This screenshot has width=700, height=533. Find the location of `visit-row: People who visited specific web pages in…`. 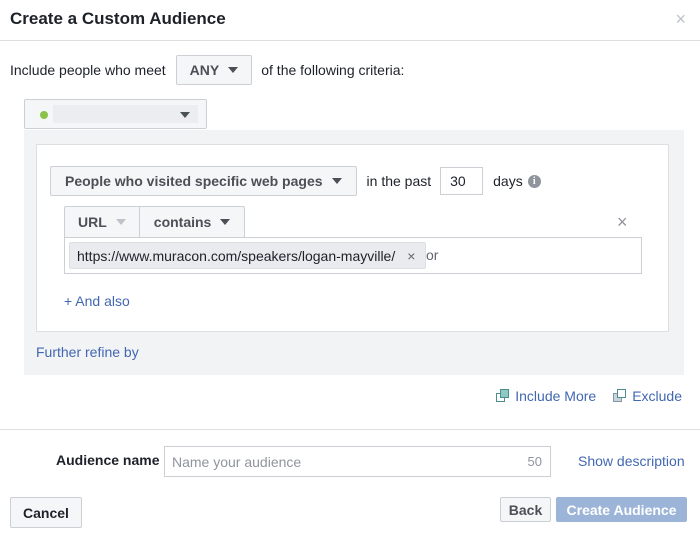

visit-row: People who visited specific web pages in… is located at coordinates (295, 181).